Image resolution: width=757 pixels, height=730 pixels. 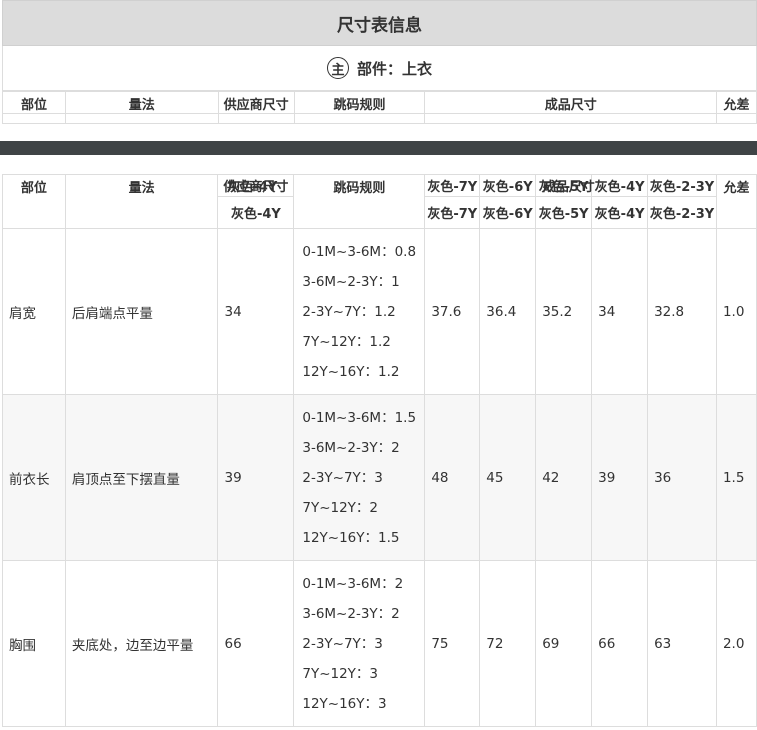 What do you see at coordinates (568, 187) in the screenshot?
I see `finished-size-overlap: 成品尺寸` at bounding box center [568, 187].